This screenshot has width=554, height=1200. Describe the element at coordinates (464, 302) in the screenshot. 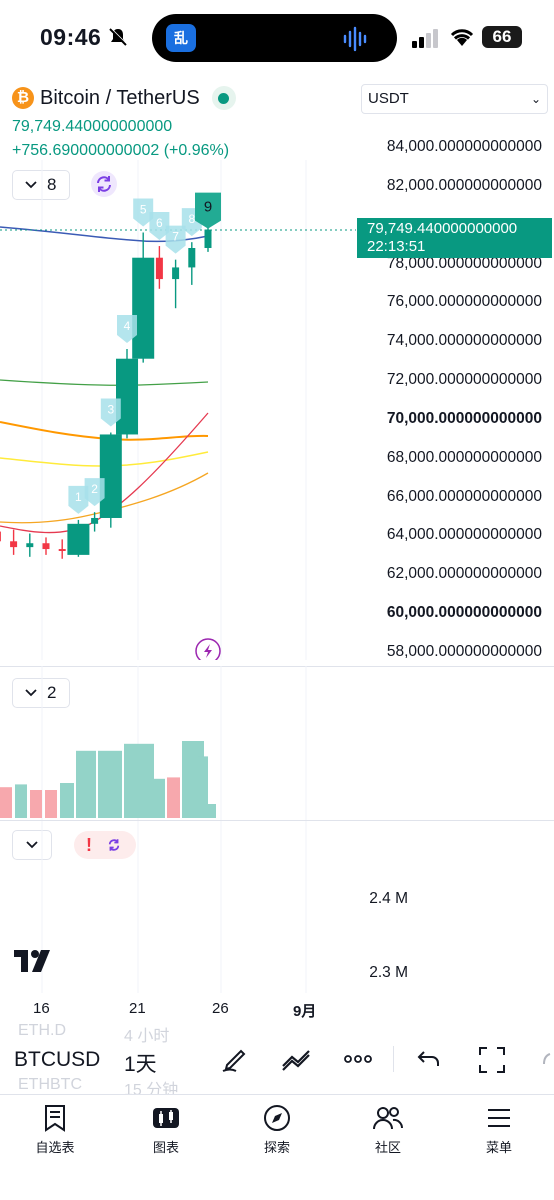

I see `price-axis-label: 76,000.000000000000` at that location.